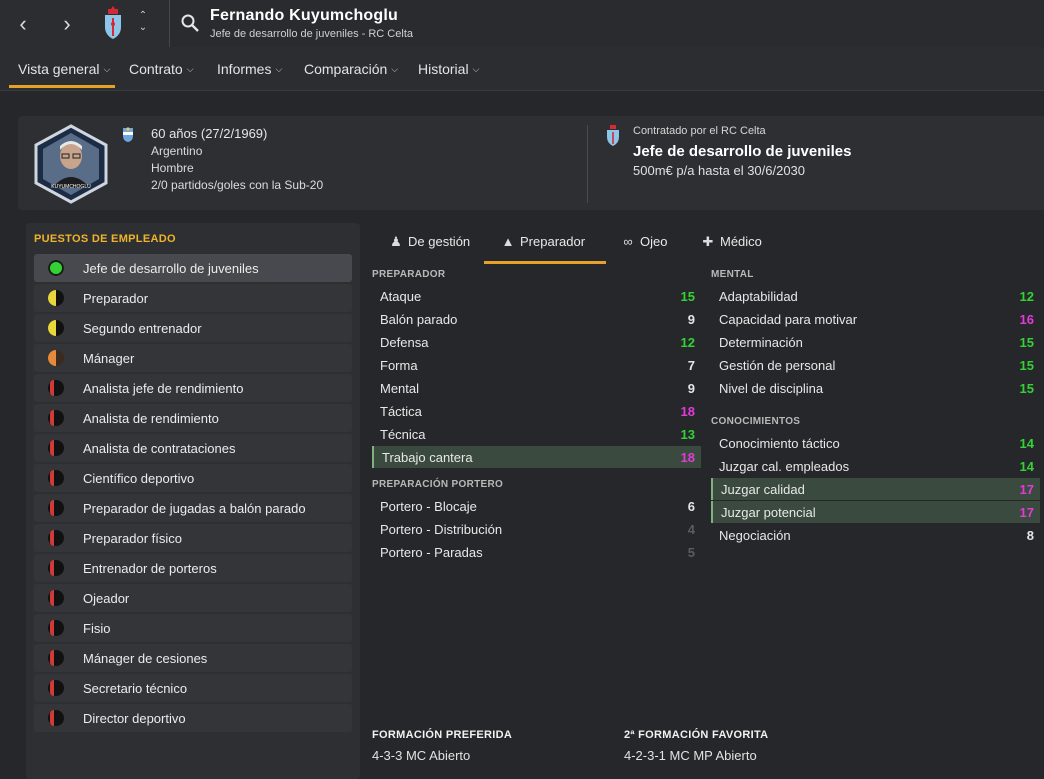  What do you see at coordinates (401, 411) in the screenshot?
I see `attribute-name: Táctica` at bounding box center [401, 411].